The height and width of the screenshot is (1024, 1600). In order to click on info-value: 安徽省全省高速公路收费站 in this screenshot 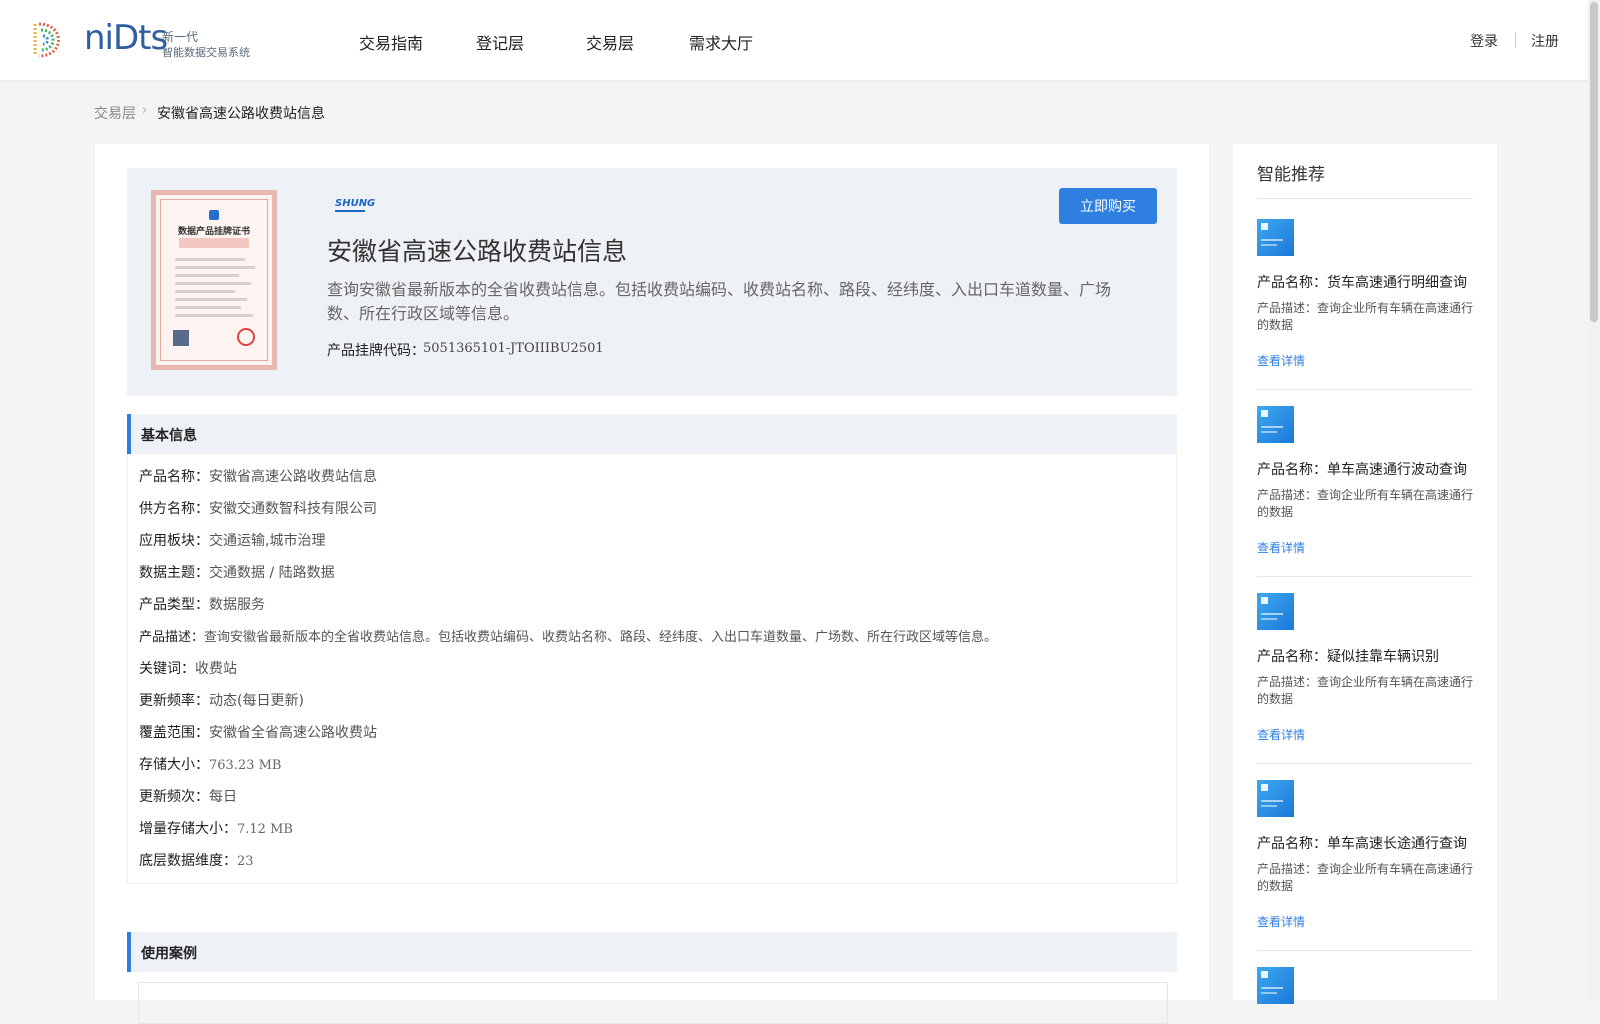, I will do `click(293, 733)`.